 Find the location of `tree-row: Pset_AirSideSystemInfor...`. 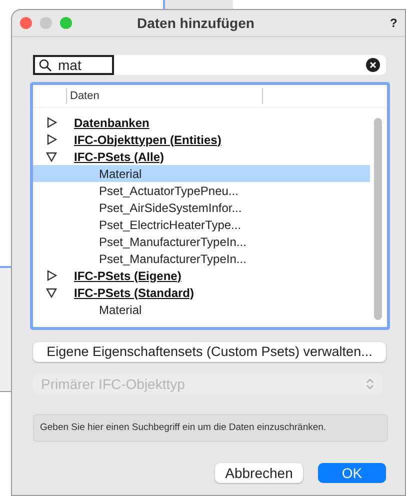

tree-row: Pset_AirSideSystemInfor... is located at coordinates (201, 207).